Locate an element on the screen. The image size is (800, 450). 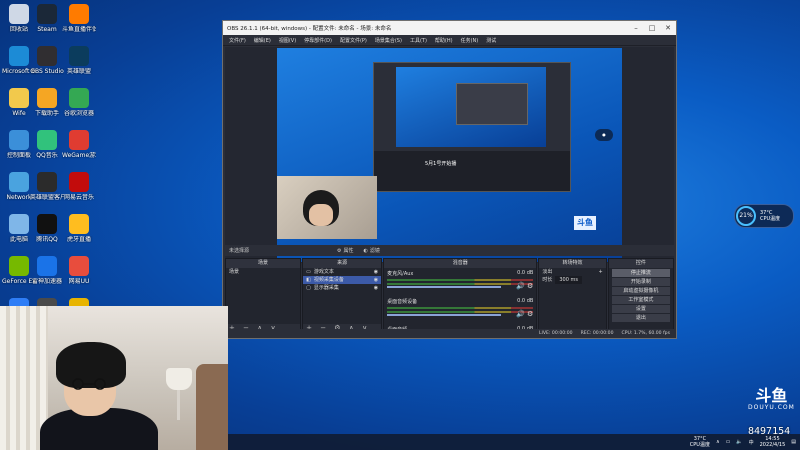
menu-tasks: 任务(N) is located at coordinates (470, 40).